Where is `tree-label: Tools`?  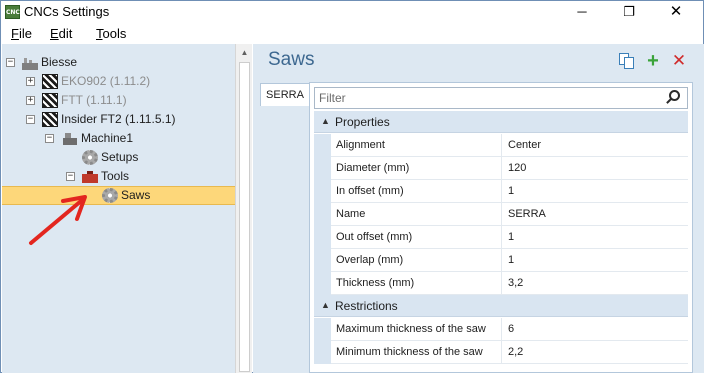 tree-label: Tools is located at coordinates (115, 176).